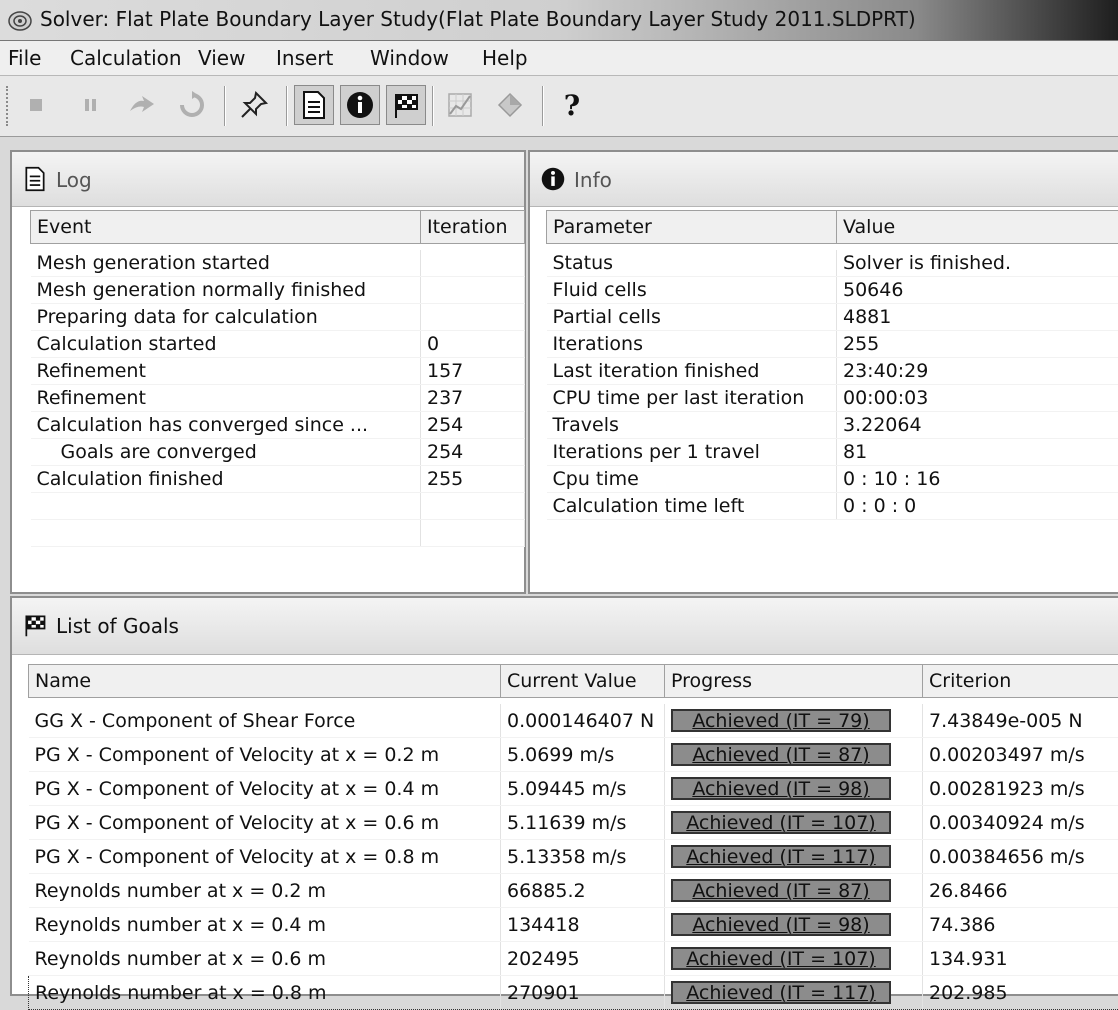  I want to click on table-row: Iterations per 1 travel81, so click(832, 452).